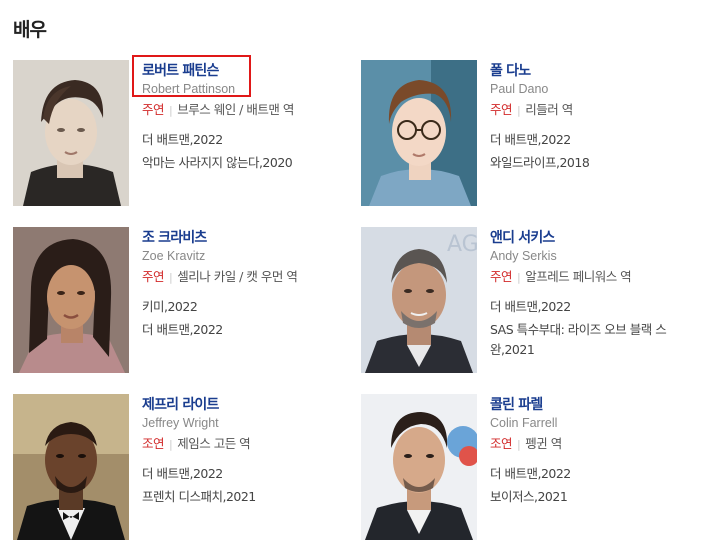  What do you see at coordinates (522, 238) in the screenshot?
I see `actor-name-link: 앤디 서키스` at bounding box center [522, 238].